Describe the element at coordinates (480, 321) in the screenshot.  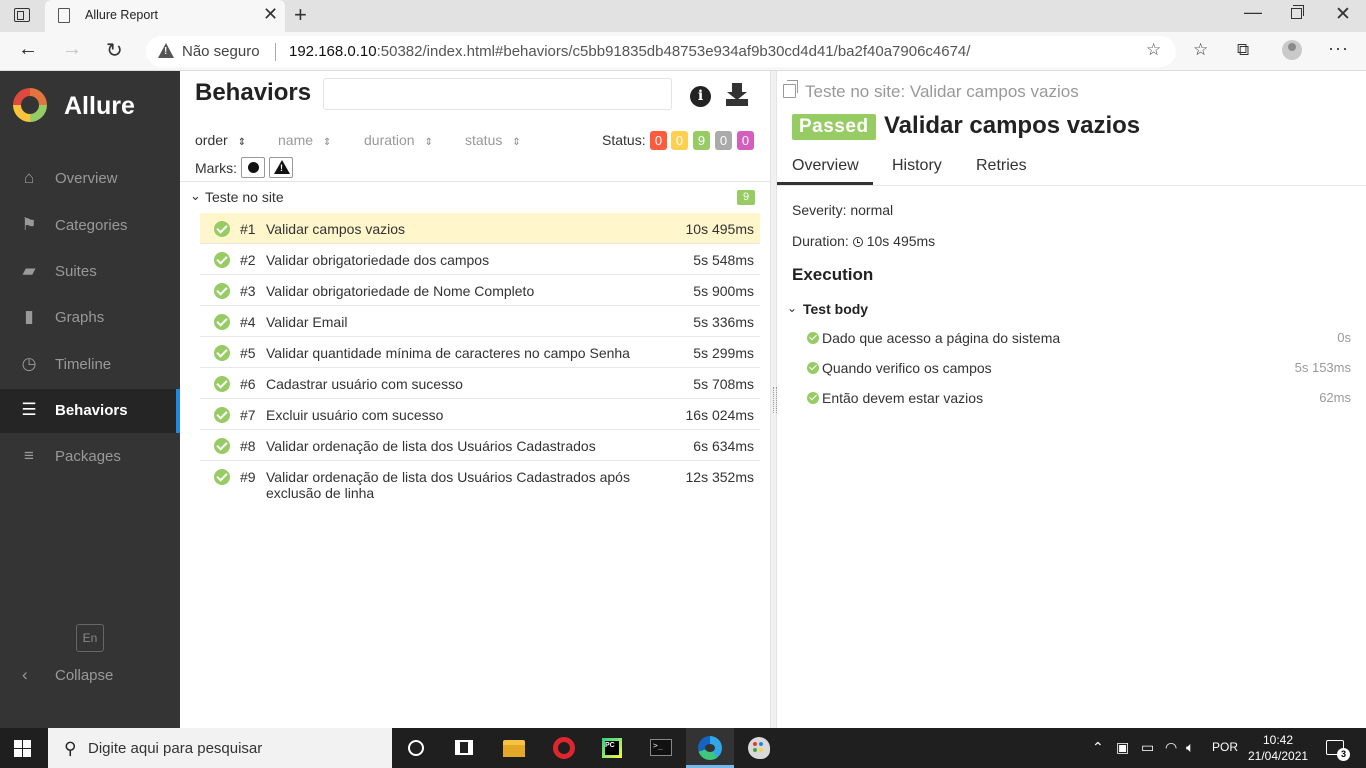
I see `tree-row: #4 Validar Email 5s 336ms` at that location.